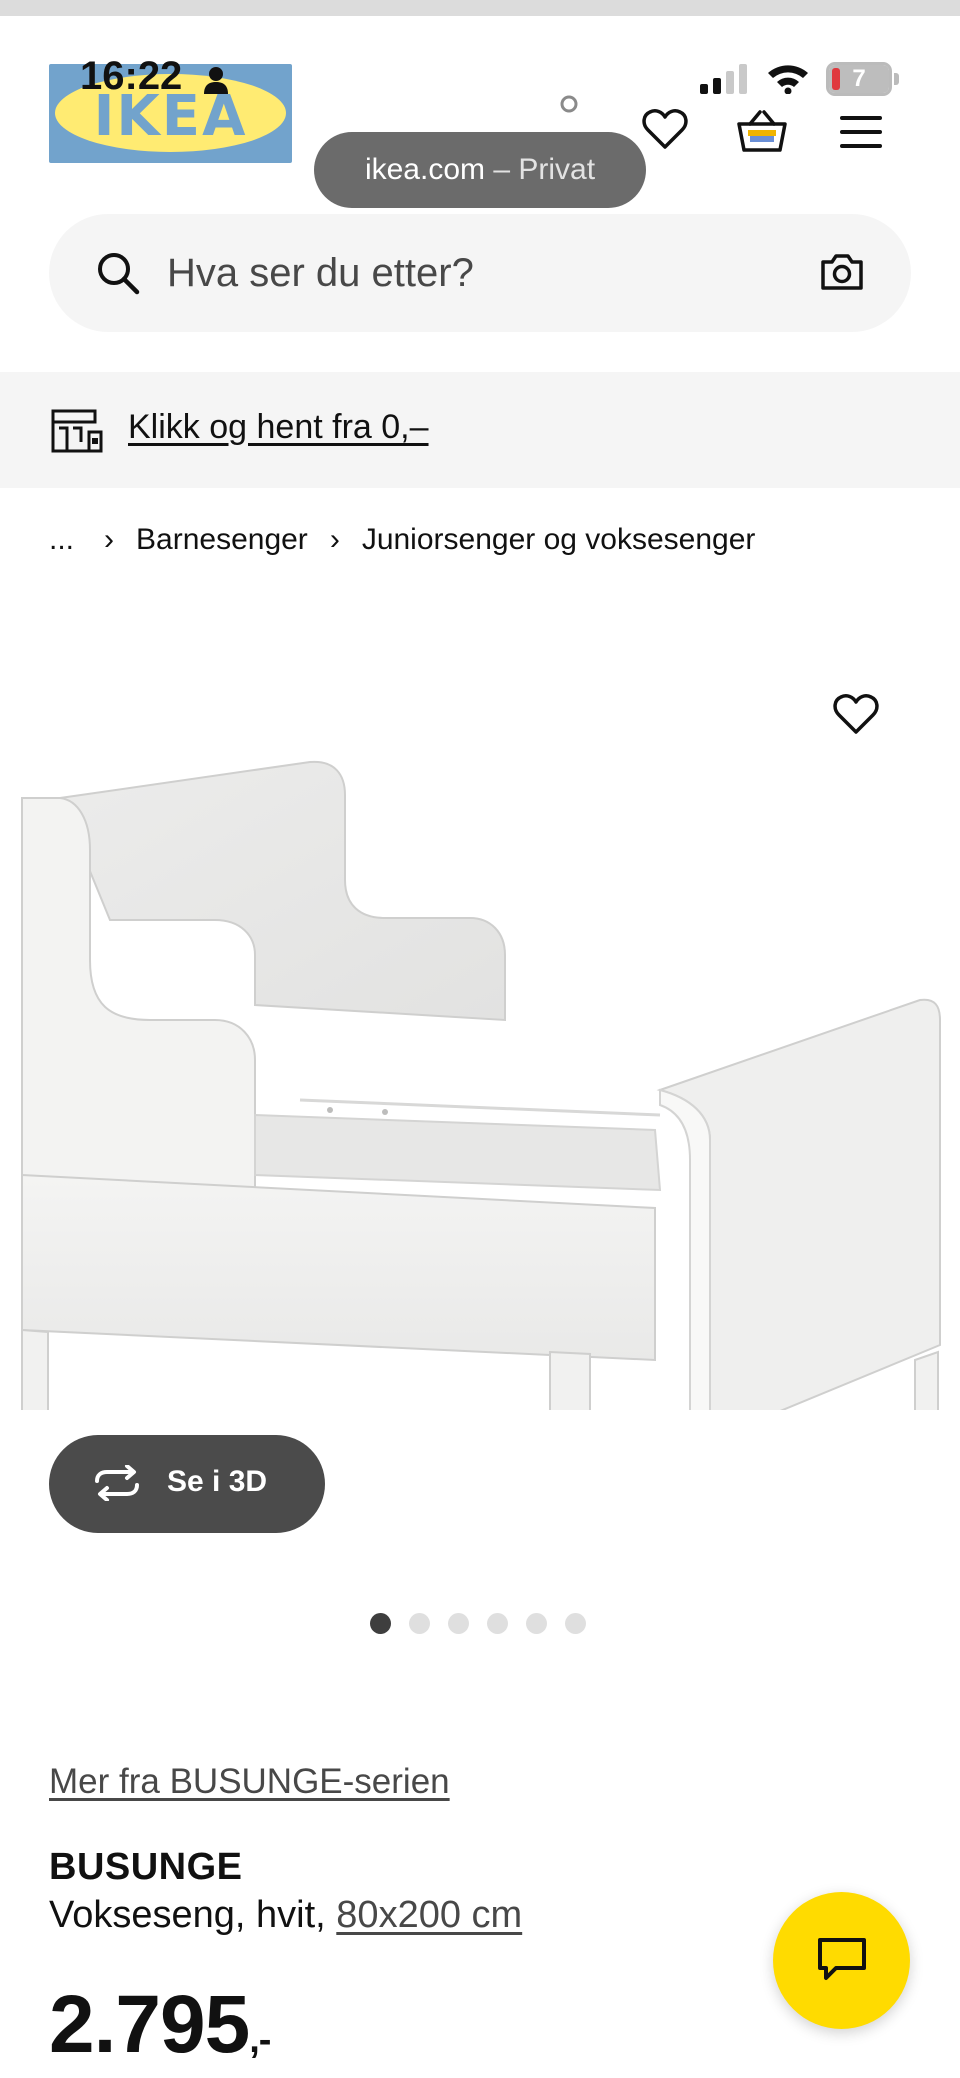 The width and height of the screenshot is (960, 2078). Describe the element at coordinates (249, 1782) in the screenshot. I see `series-link: Mer fra BUSUNGE-serien` at that location.